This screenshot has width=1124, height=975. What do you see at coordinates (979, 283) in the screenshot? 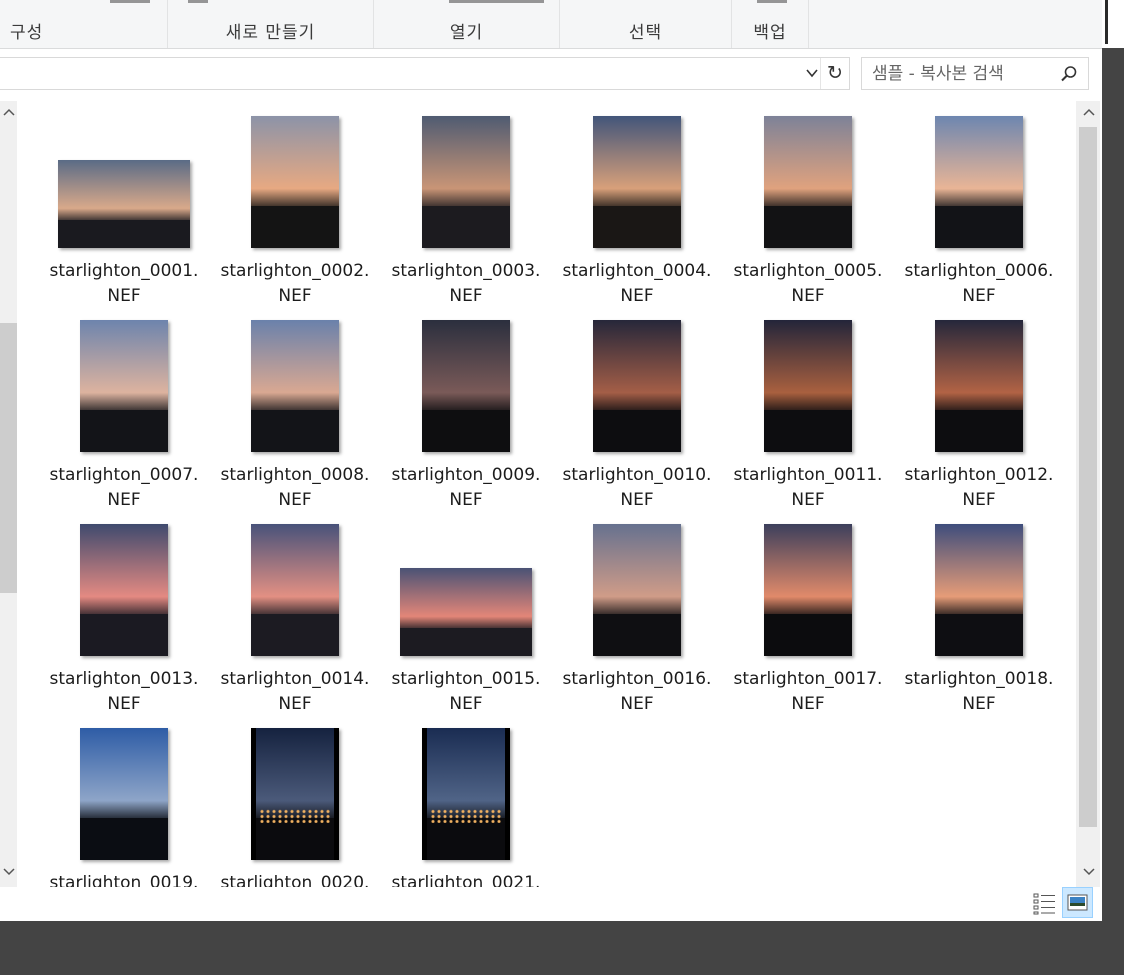
I see `file-name: starlighton_0006. NEF` at bounding box center [979, 283].